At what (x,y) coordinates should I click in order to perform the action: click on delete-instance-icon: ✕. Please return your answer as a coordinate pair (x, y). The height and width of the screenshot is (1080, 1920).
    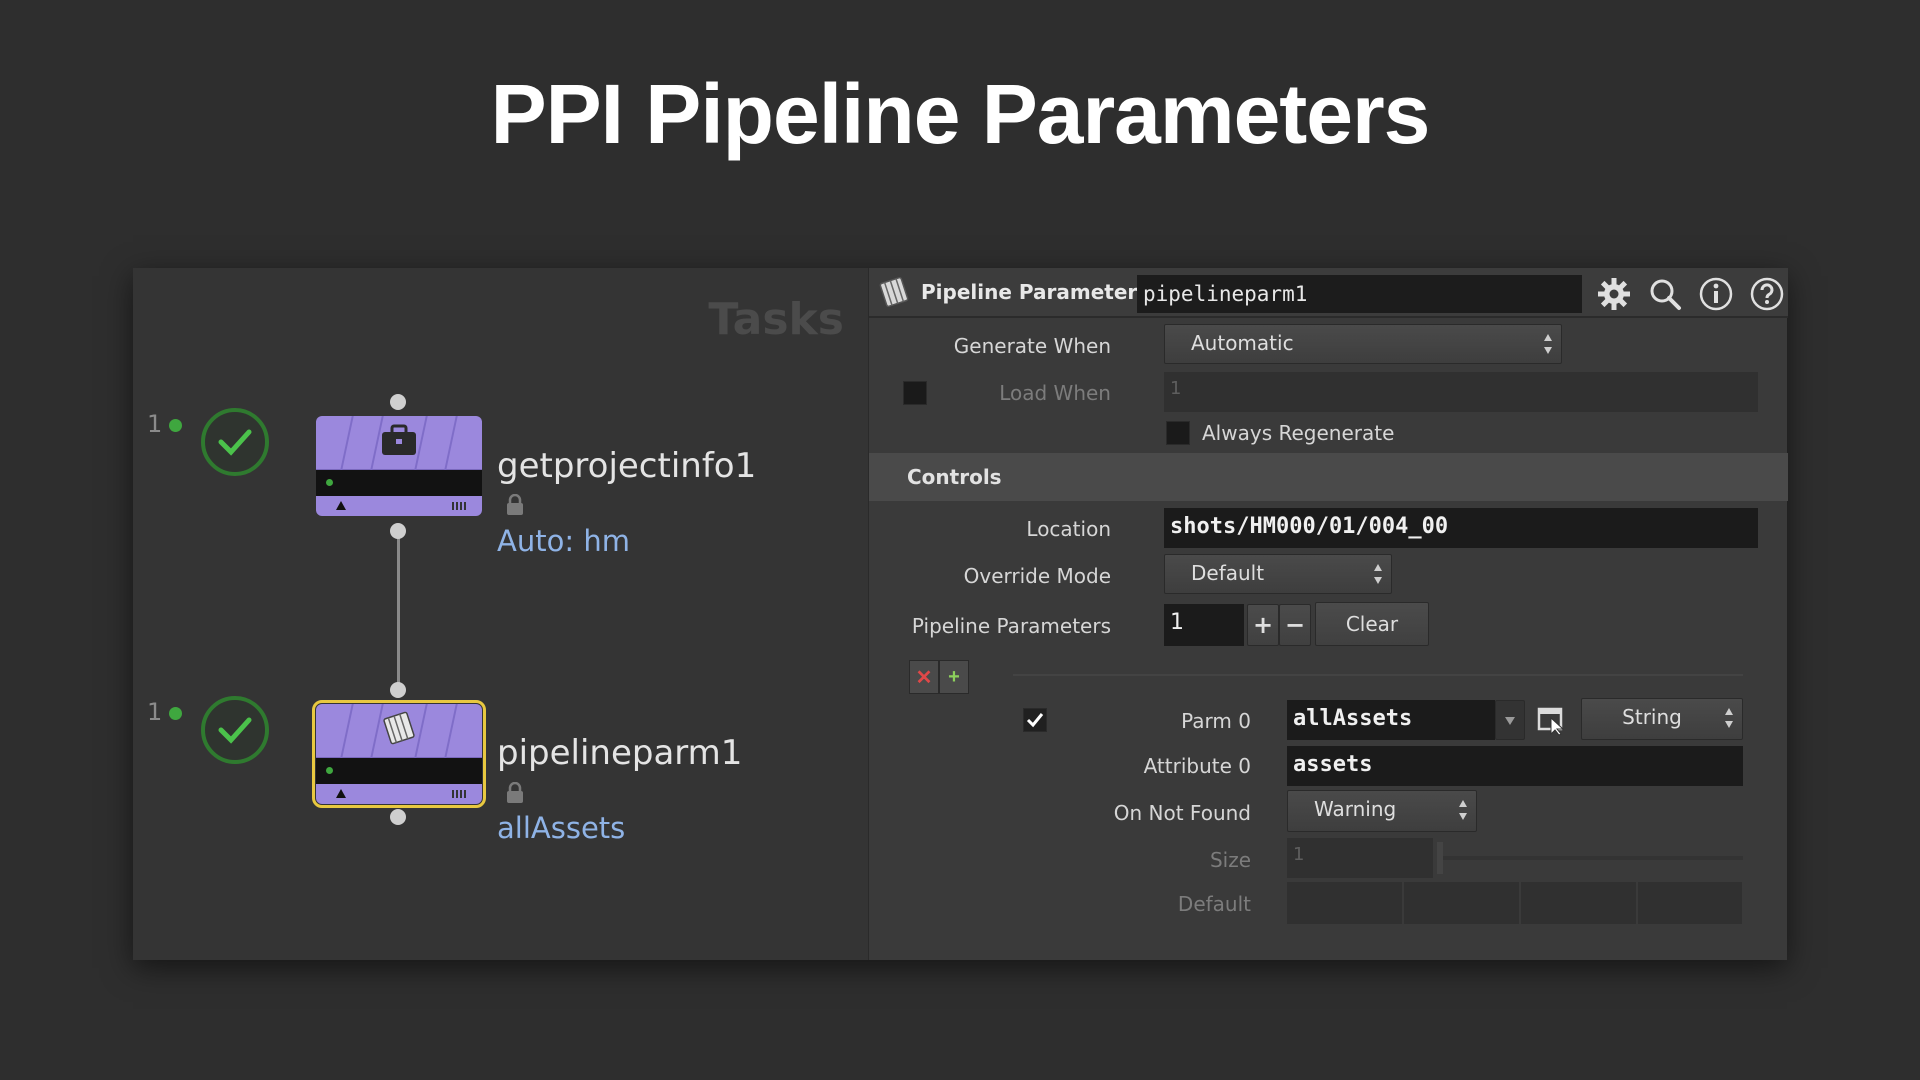
    Looking at the image, I should click on (924, 677).